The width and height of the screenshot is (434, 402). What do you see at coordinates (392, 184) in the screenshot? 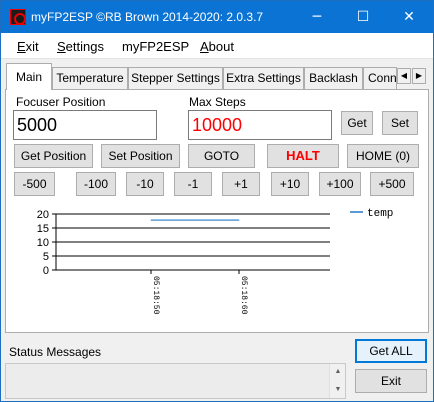
I see `step-plus-500-button: +500` at bounding box center [392, 184].